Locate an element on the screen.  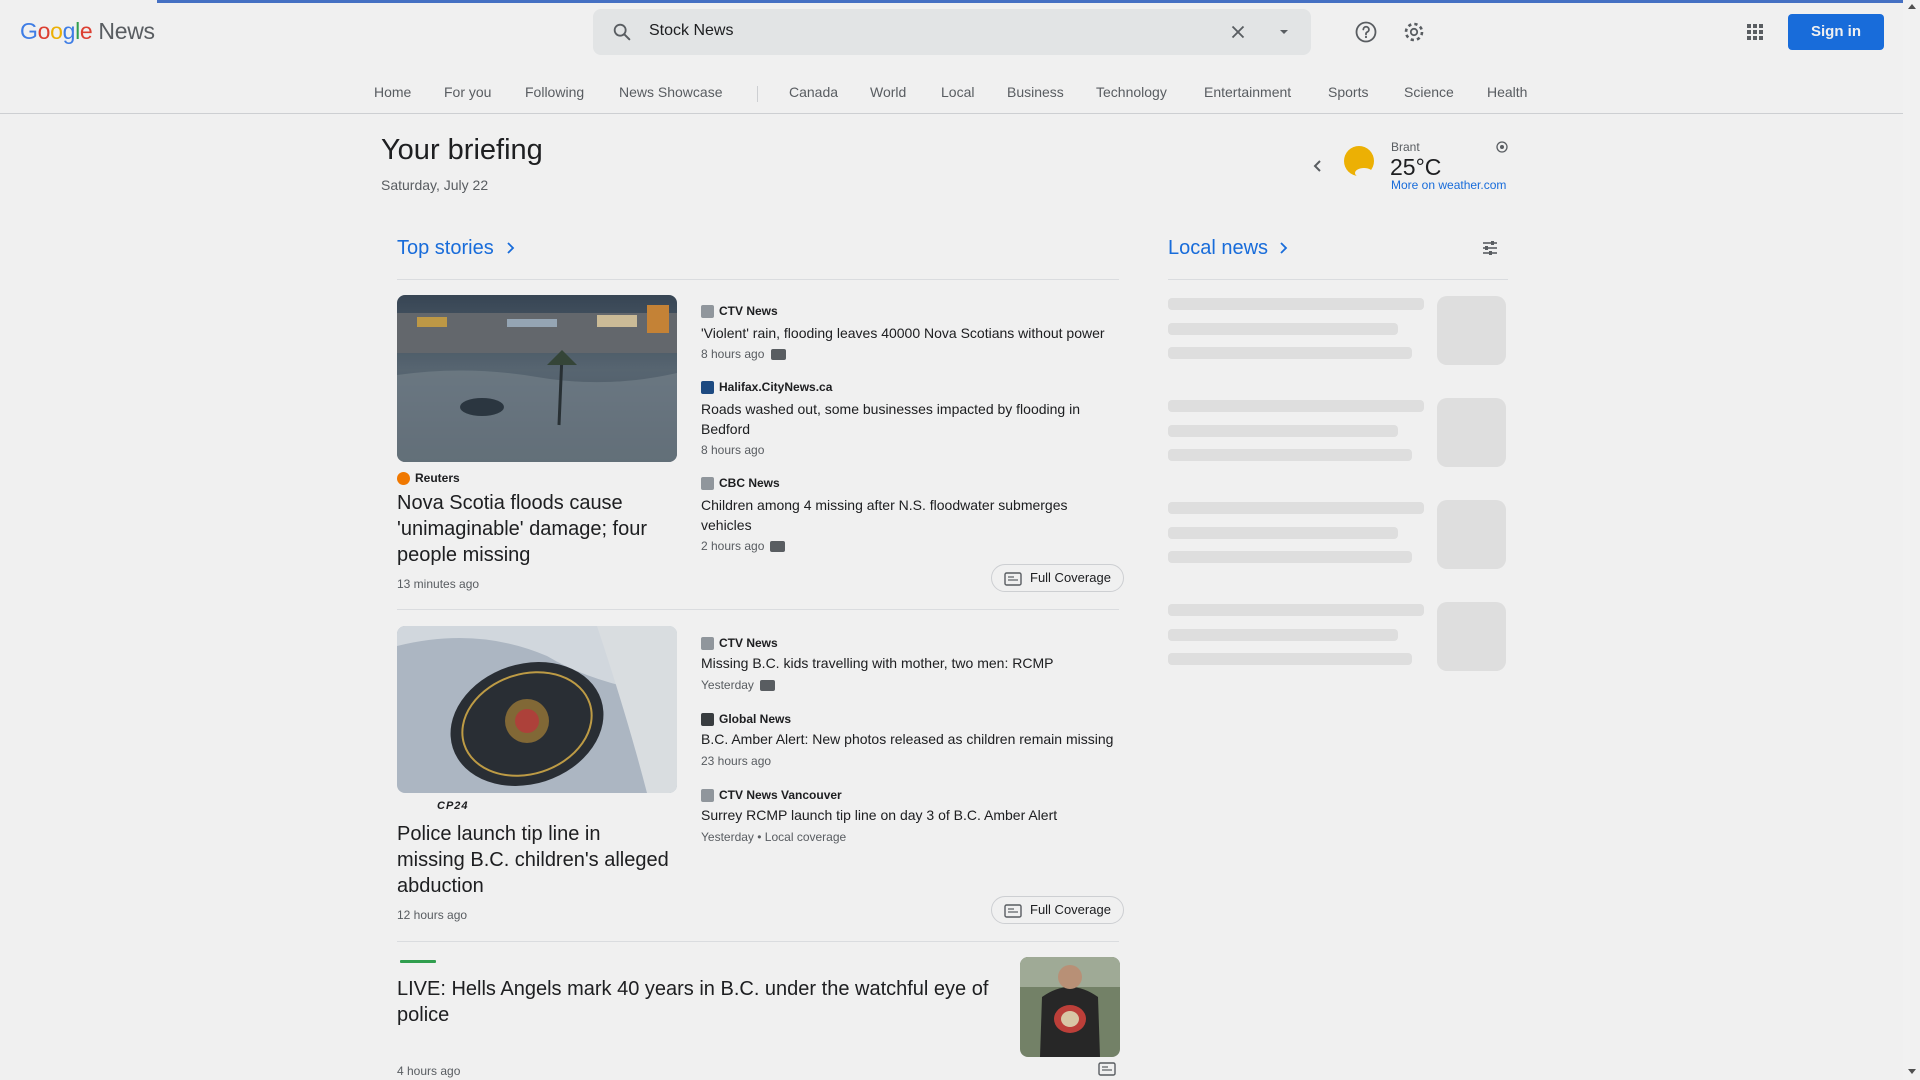
chevron-left-icon is located at coordinates (1318, 166).